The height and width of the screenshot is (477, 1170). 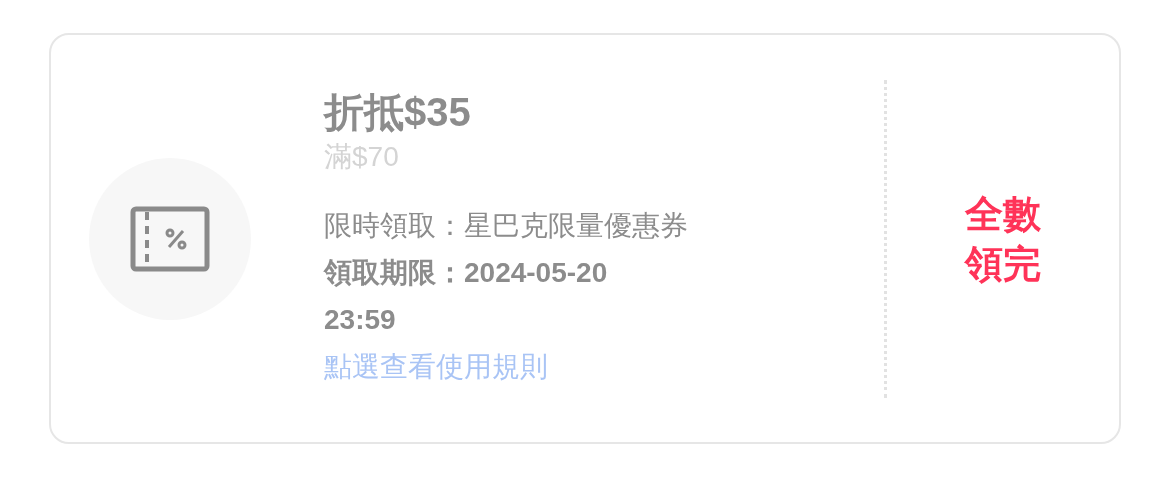 What do you see at coordinates (1002, 239) in the screenshot?
I see `status-label: 全數領完` at bounding box center [1002, 239].